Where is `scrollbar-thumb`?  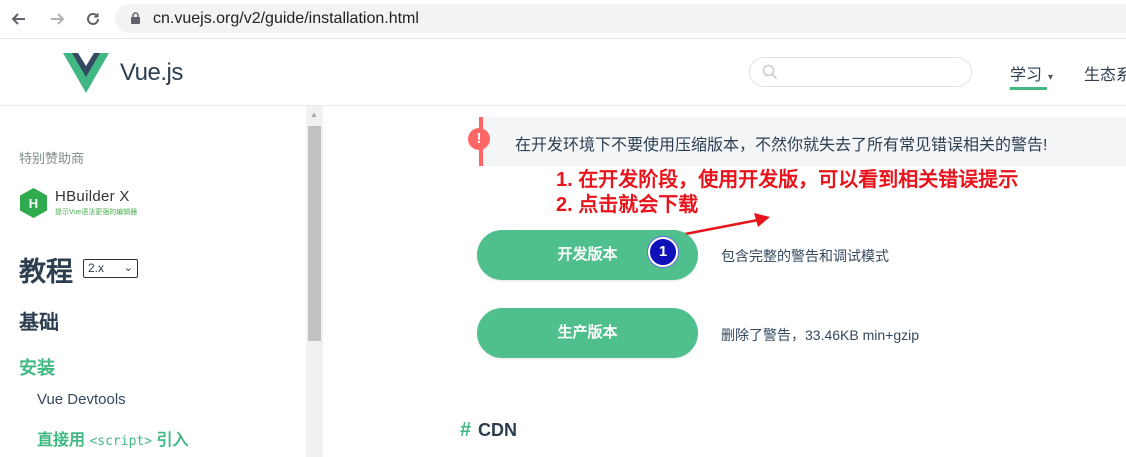
scrollbar-thumb is located at coordinates (314, 233).